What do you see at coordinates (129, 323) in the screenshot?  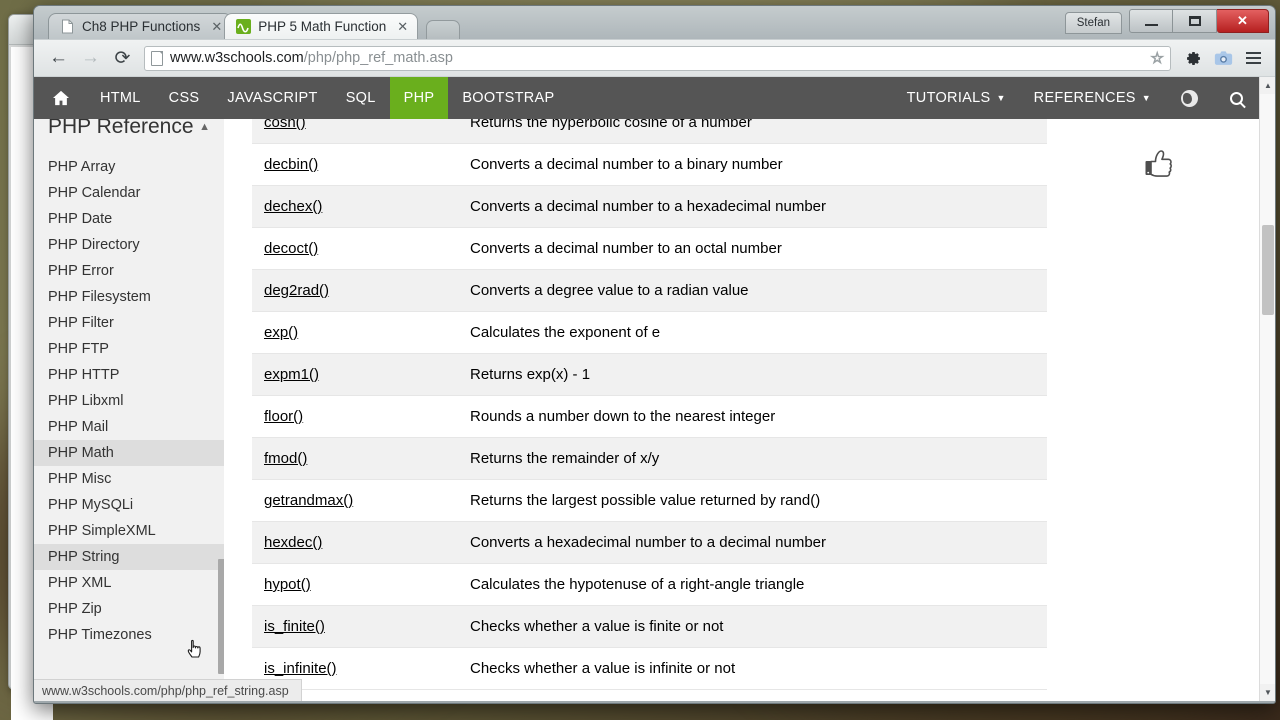 I see `sidebar-item-php-filter: PHP Filter` at bounding box center [129, 323].